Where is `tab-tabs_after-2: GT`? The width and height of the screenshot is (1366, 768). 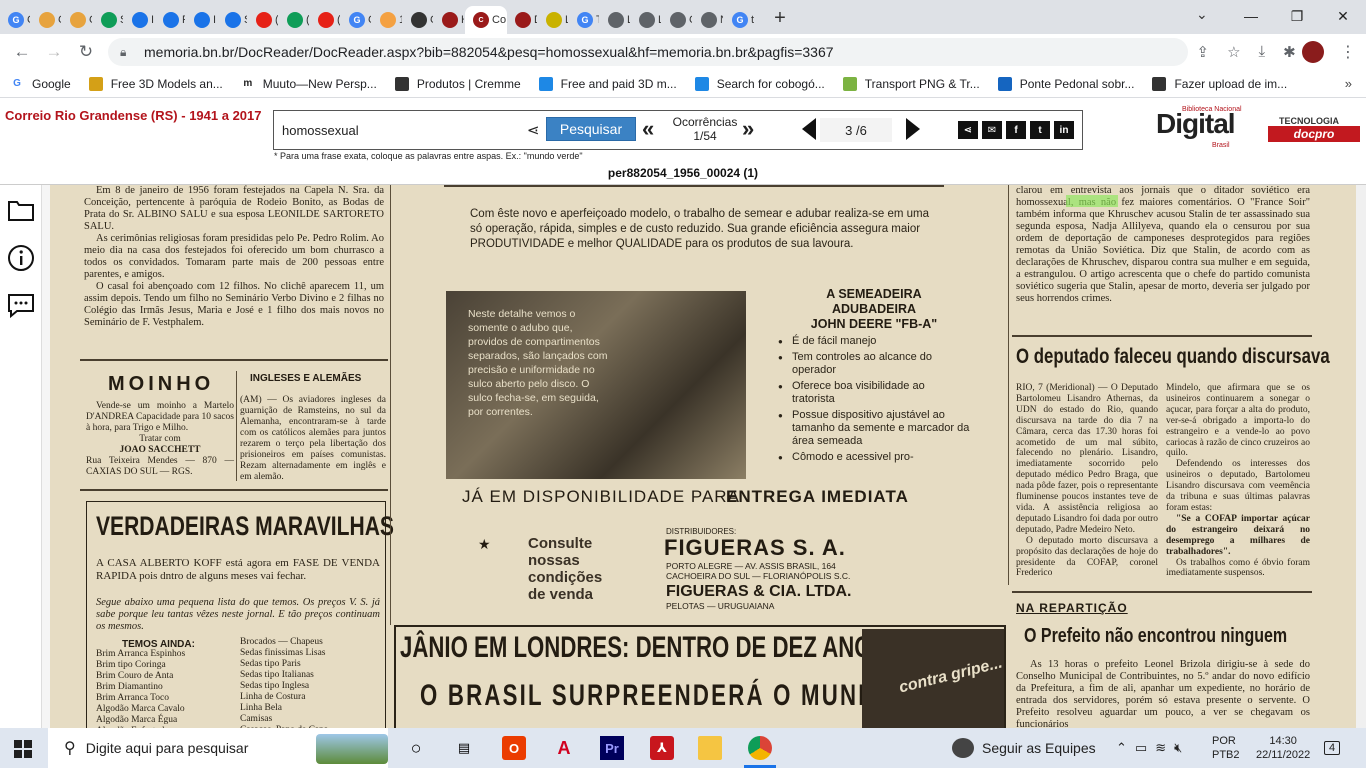
tab-tabs_after-2: GT is located at coordinates (584, 20).